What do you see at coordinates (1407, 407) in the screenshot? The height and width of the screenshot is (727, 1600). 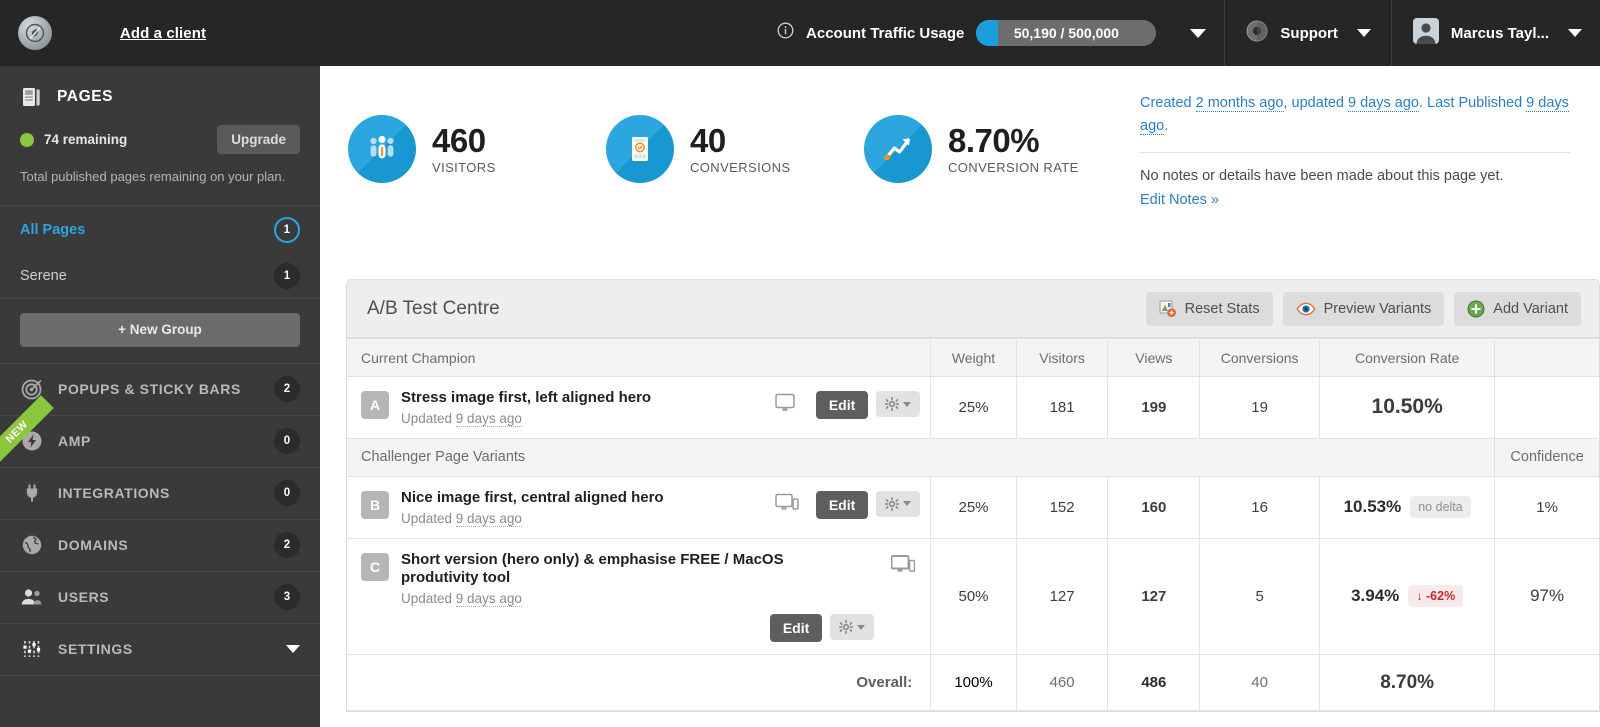 I see `variant-conversion-rate-value: 10.50%` at bounding box center [1407, 407].